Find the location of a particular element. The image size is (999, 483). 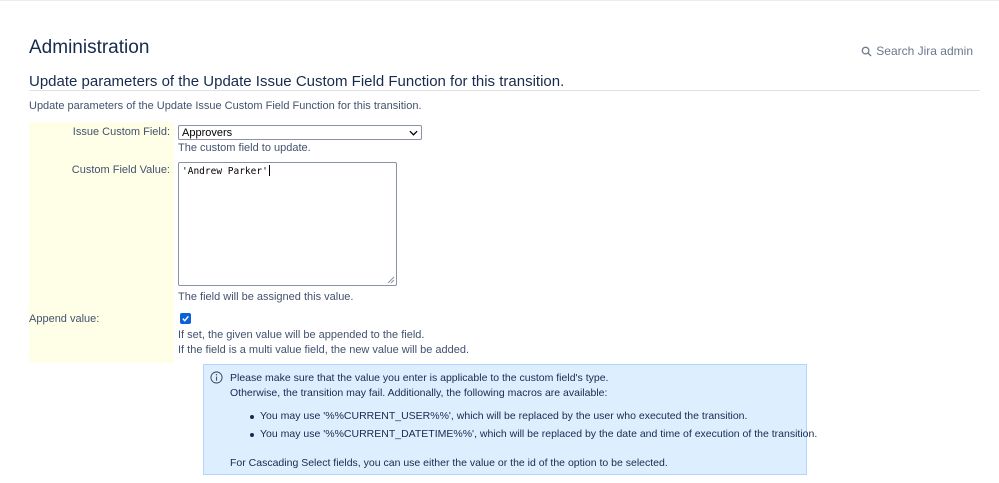

top-divider is located at coordinates (499, 0).